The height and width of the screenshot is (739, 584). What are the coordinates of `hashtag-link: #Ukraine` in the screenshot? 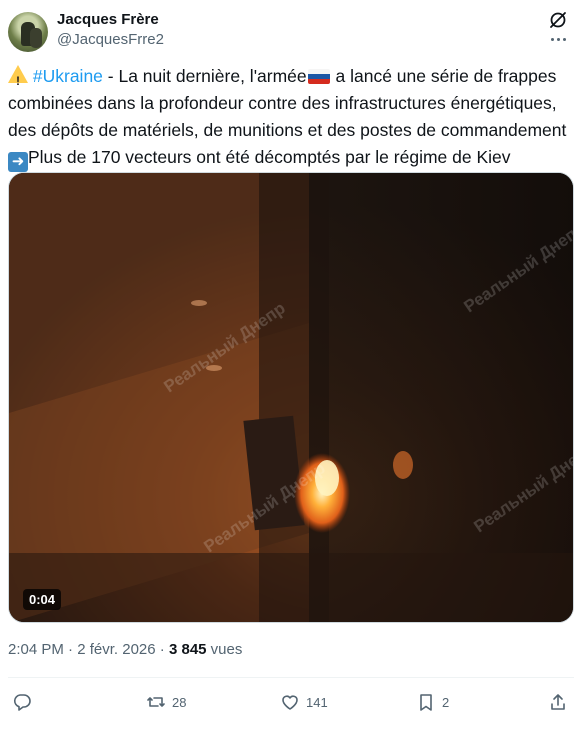 It's located at (68, 76).